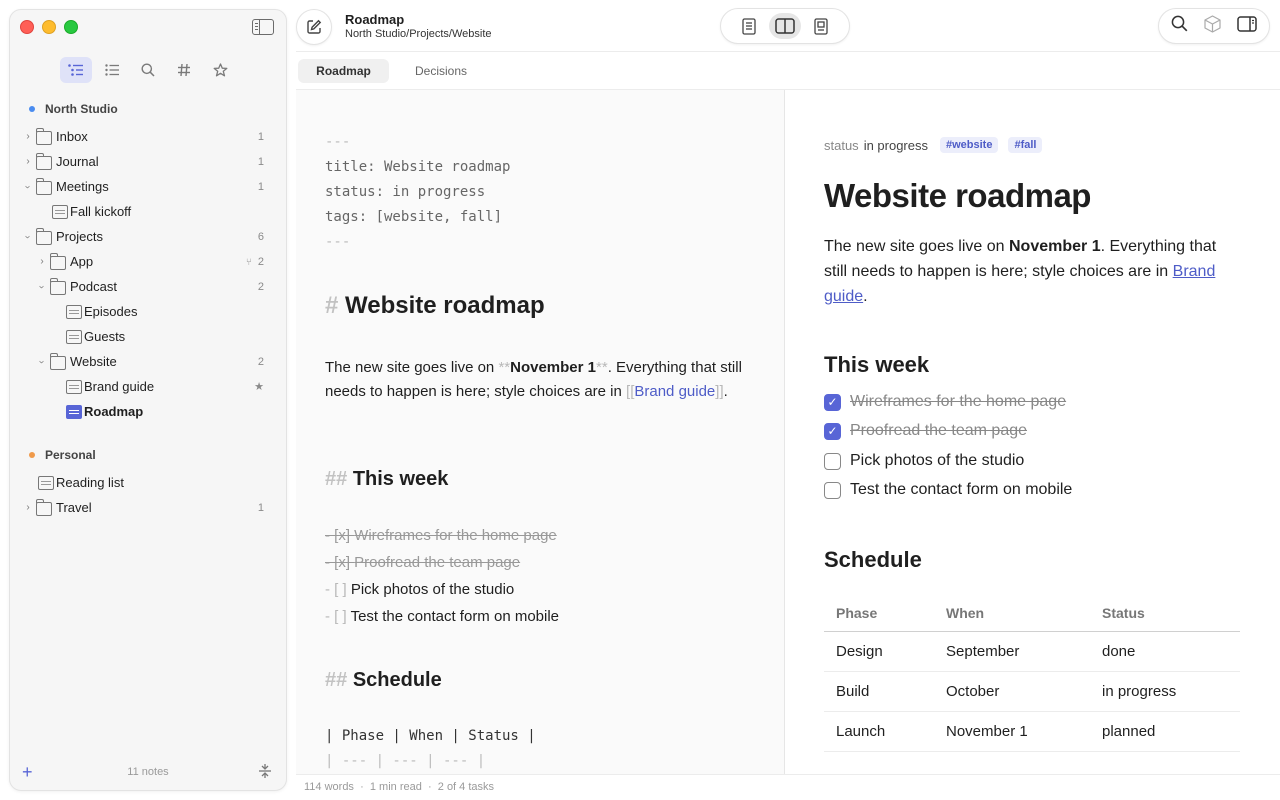 This screenshot has width=1280, height=800. What do you see at coordinates (749, 26) in the screenshot?
I see `editor-only-icon` at bounding box center [749, 26].